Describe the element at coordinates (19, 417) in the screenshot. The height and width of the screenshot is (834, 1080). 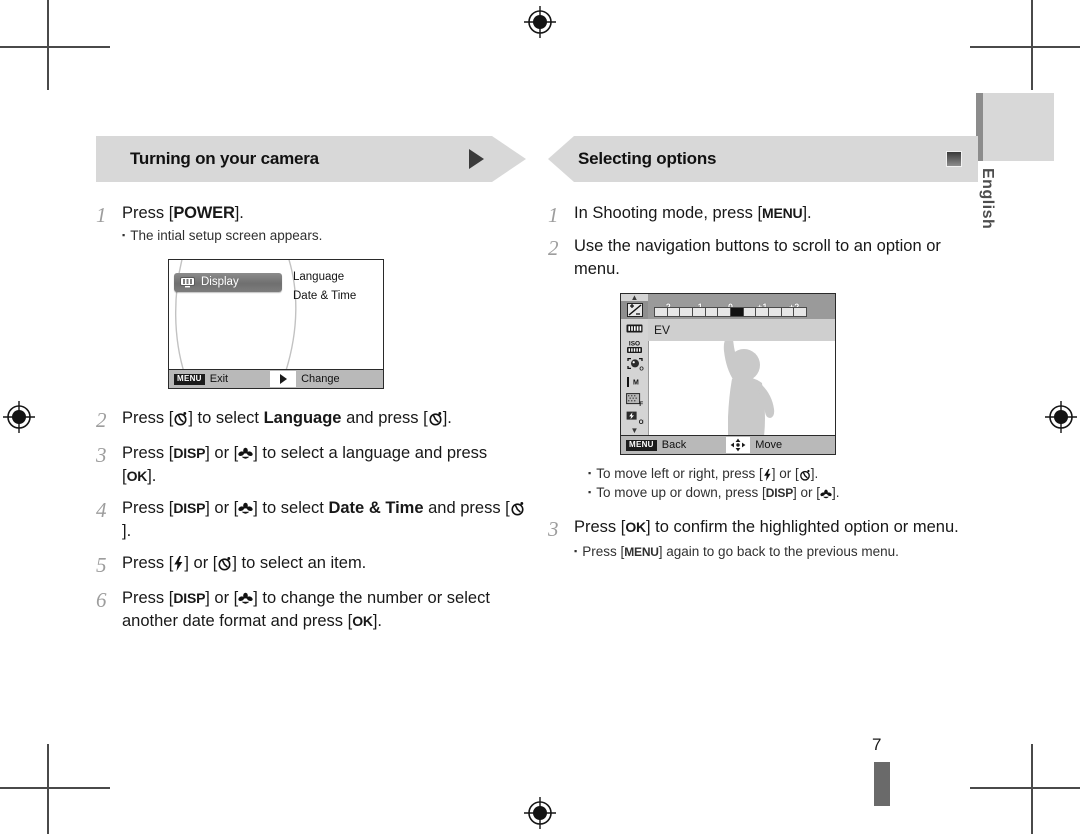
I see `registration-mark-left` at that location.